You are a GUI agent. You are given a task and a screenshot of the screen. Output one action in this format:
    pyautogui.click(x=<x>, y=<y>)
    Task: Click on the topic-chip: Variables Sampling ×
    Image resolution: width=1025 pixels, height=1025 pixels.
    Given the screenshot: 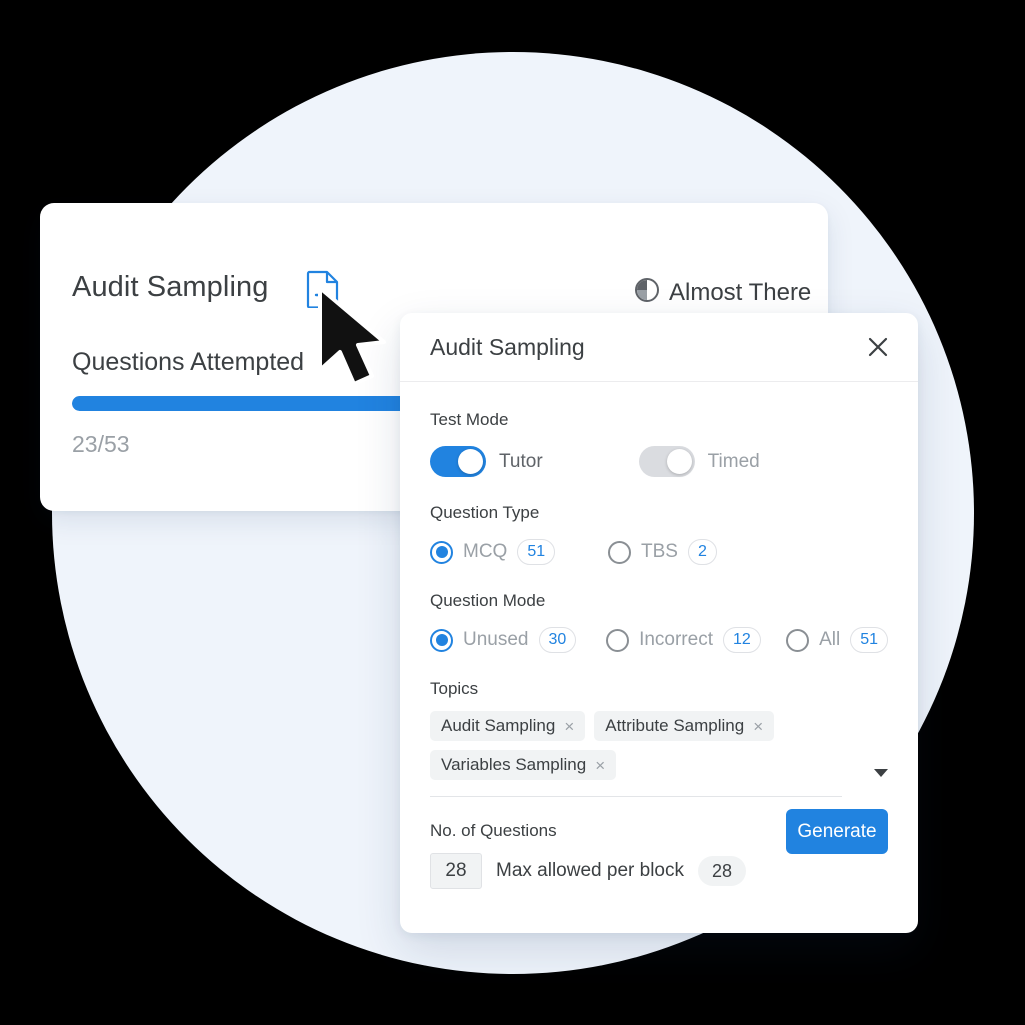 What is the action you would take?
    pyautogui.click(x=523, y=765)
    